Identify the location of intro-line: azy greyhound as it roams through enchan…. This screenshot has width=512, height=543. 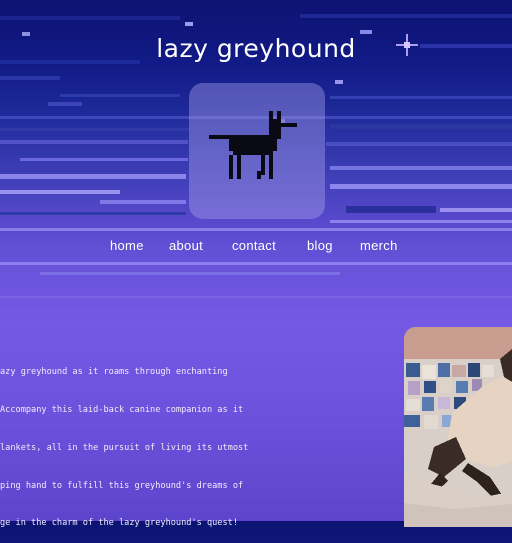
(114, 372).